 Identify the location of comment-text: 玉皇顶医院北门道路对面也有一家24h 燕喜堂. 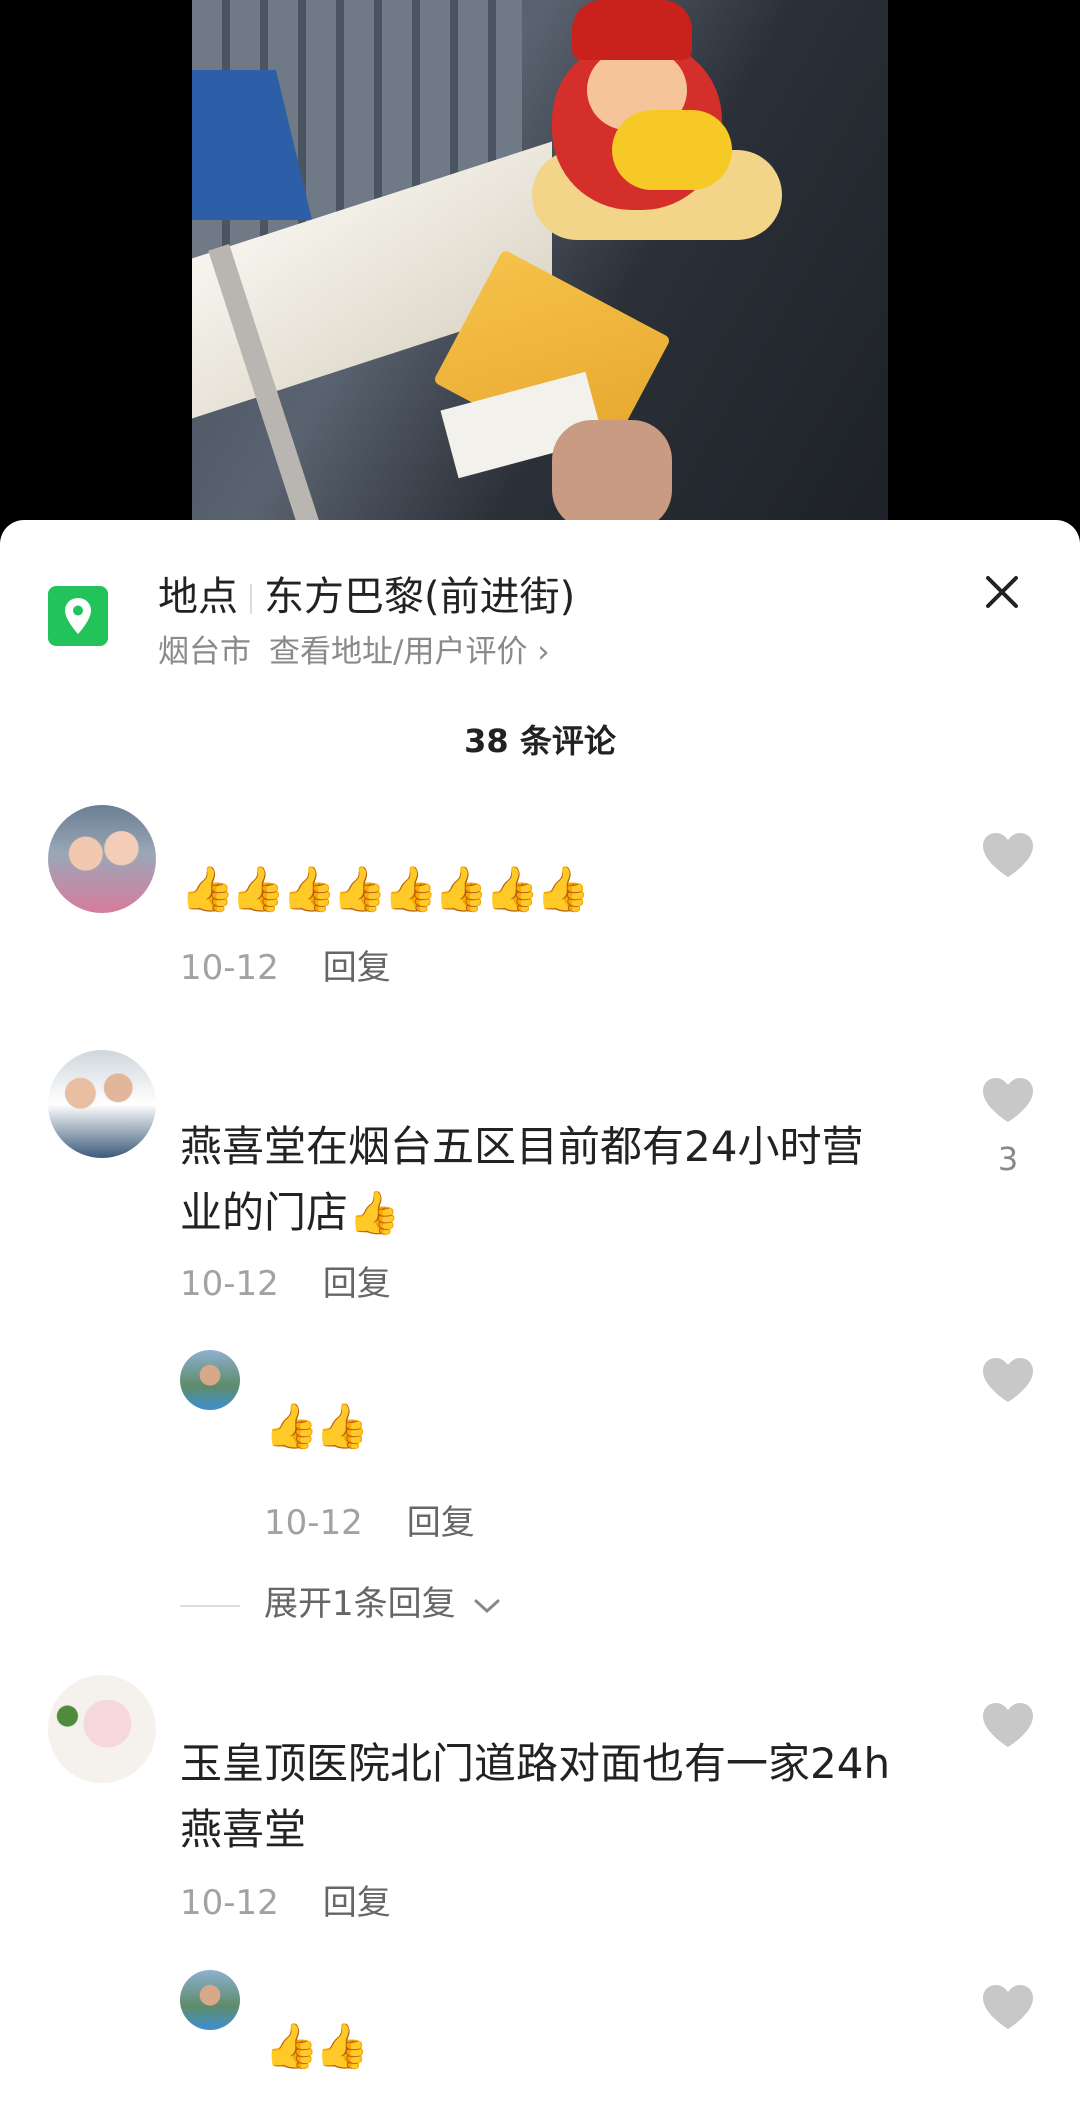
(535, 1797).